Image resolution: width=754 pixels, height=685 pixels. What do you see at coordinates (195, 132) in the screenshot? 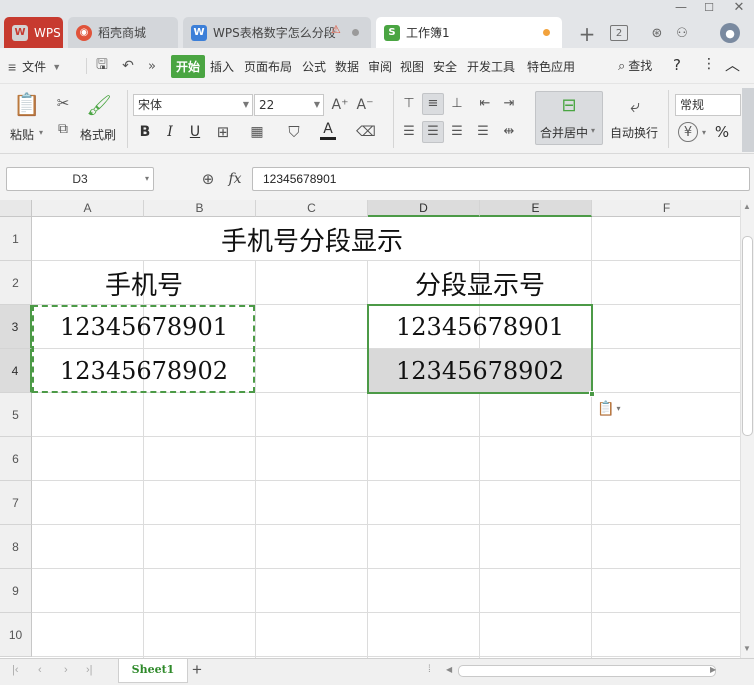
I see `underline-icon: U` at bounding box center [195, 132].